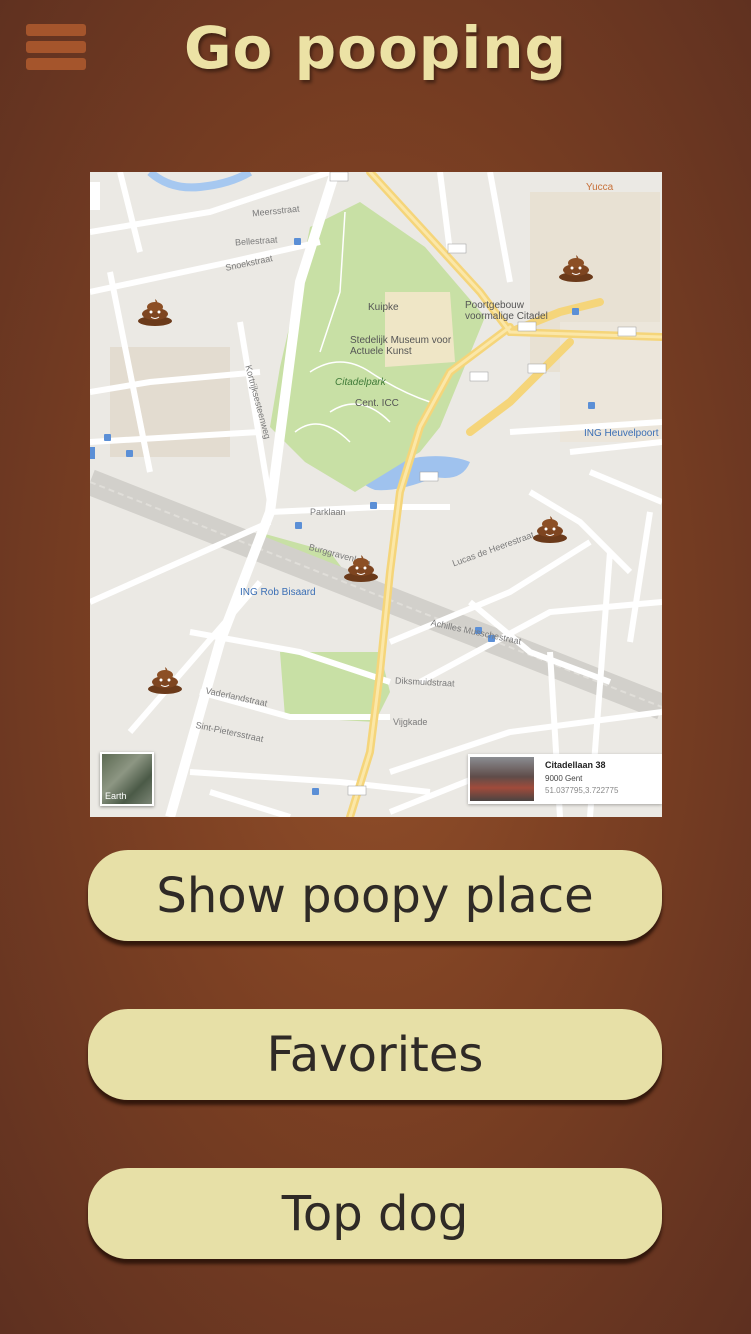  I want to click on satellite-view-toggle: Earth, so click(127, 779).